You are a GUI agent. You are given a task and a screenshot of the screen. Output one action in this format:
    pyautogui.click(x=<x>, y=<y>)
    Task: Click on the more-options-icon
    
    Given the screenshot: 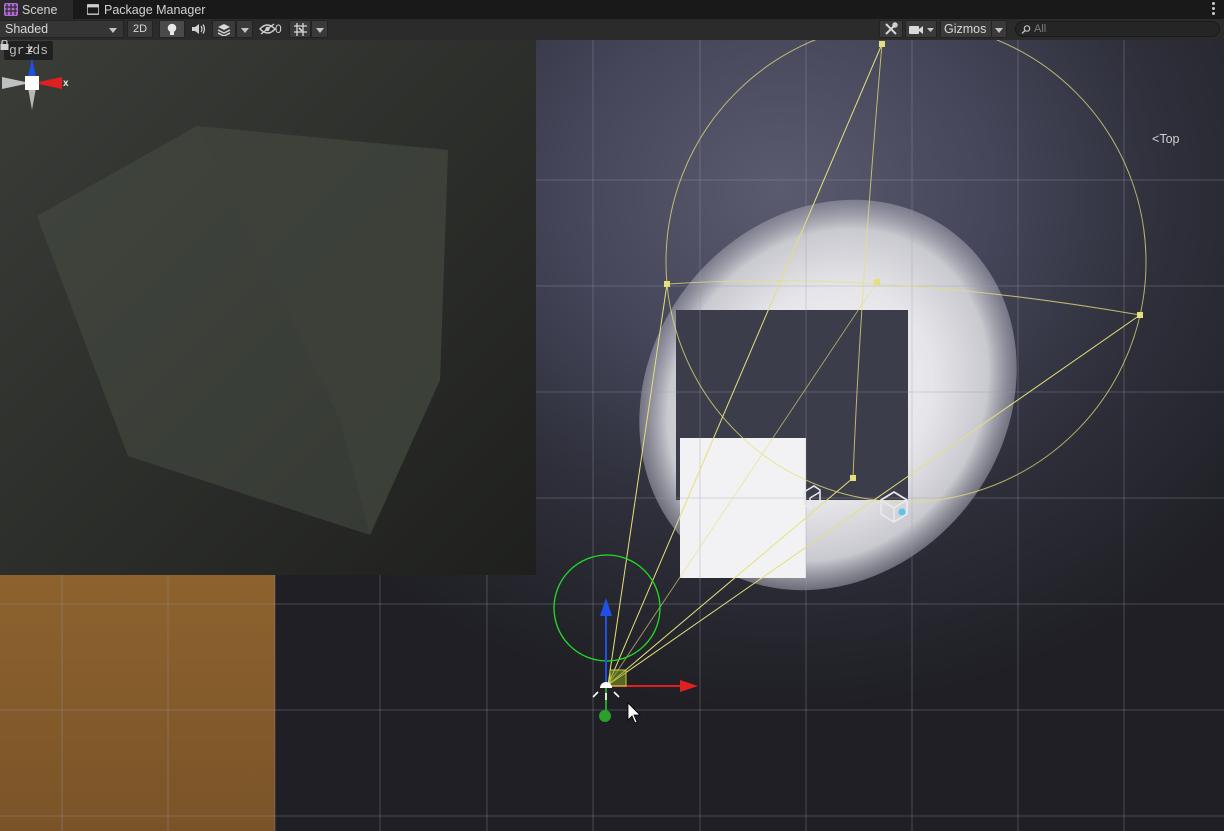 What is the action you would take?
    pyautogui.click(x=1214, y=9)
    